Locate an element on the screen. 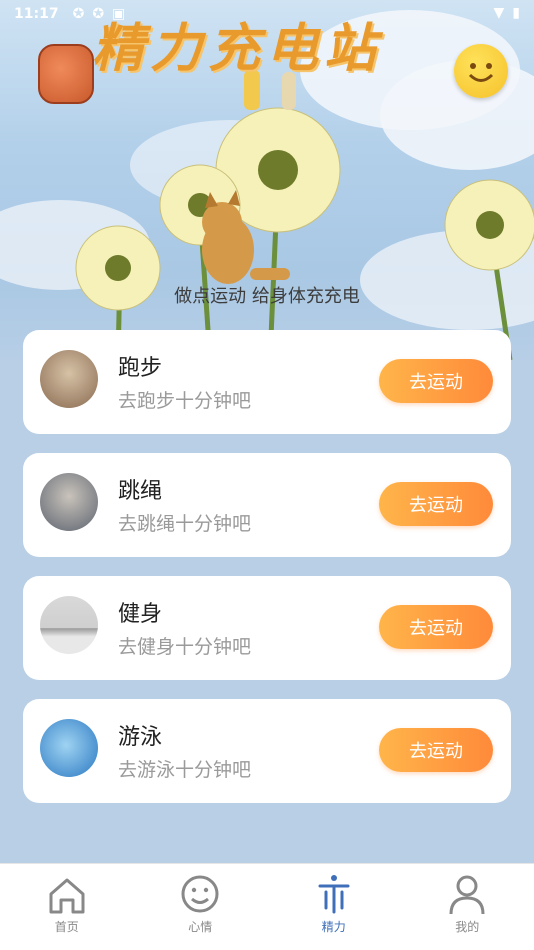 This screenshot has height=950, width=534. activity-subtitle: 去跑步十分钟吧 is located at coordinates (185, 401).